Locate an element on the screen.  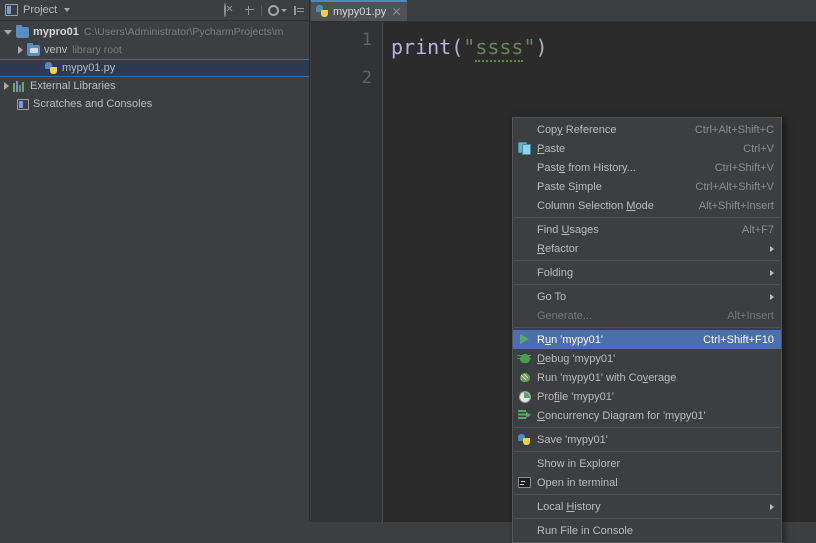
token-close-paren: ) is located at coordinates (541, 47).